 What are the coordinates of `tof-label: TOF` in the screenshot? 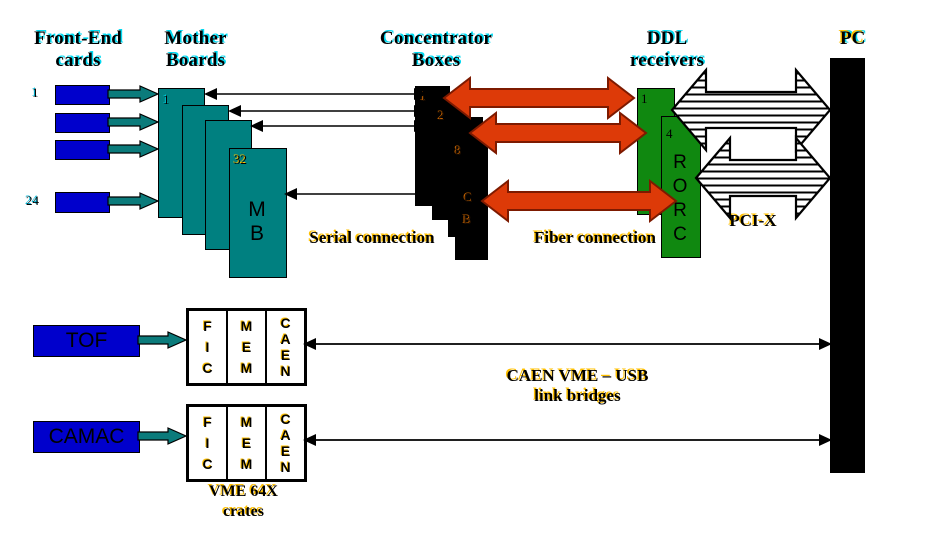 It's located at (86, 340).